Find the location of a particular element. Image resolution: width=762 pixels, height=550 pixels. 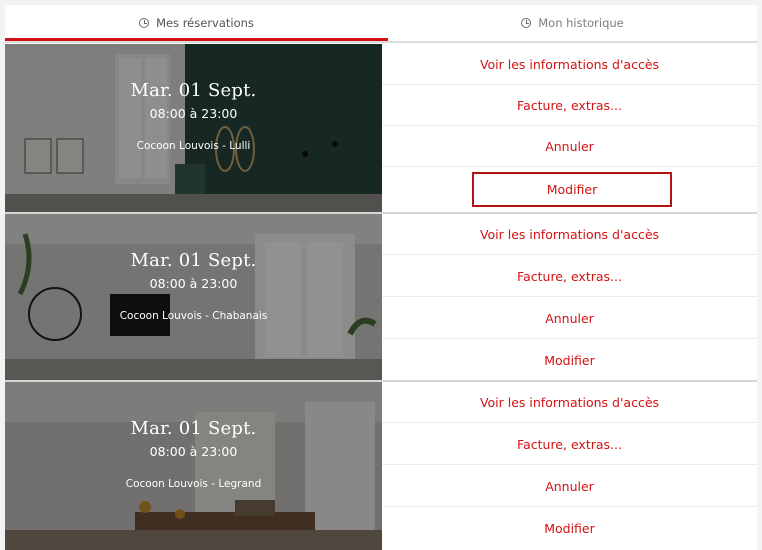

reservation-place: Cocoon Louvois - Chabanais is located at coordinates (193, 316).